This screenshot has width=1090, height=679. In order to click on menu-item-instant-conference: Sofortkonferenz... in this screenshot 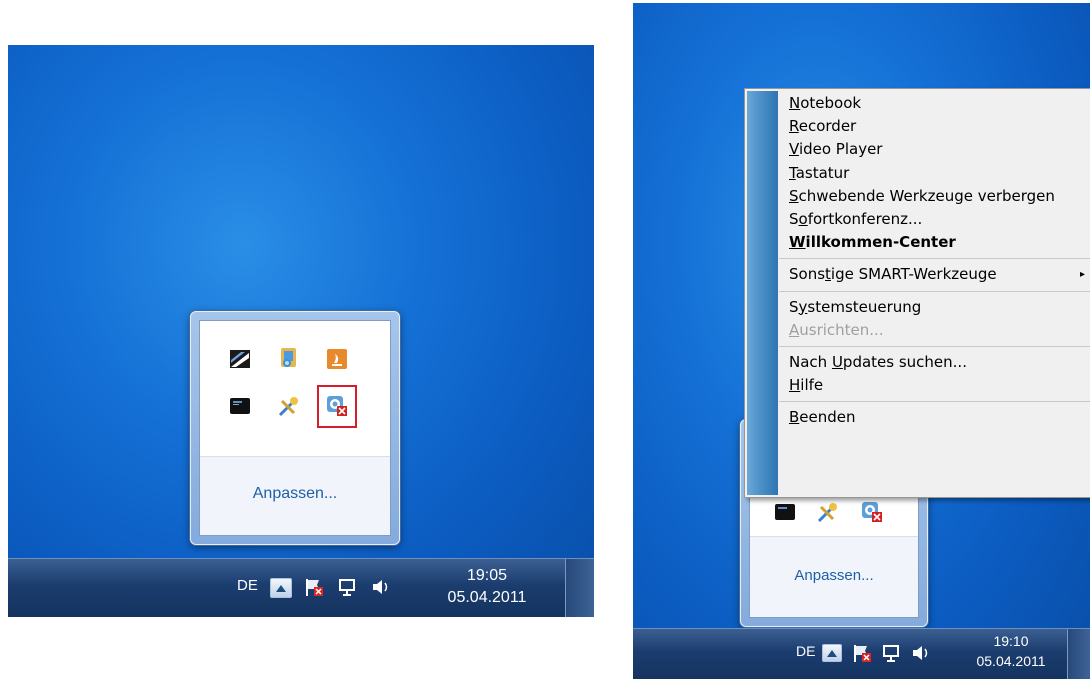, I will do `click(939, 219)`.